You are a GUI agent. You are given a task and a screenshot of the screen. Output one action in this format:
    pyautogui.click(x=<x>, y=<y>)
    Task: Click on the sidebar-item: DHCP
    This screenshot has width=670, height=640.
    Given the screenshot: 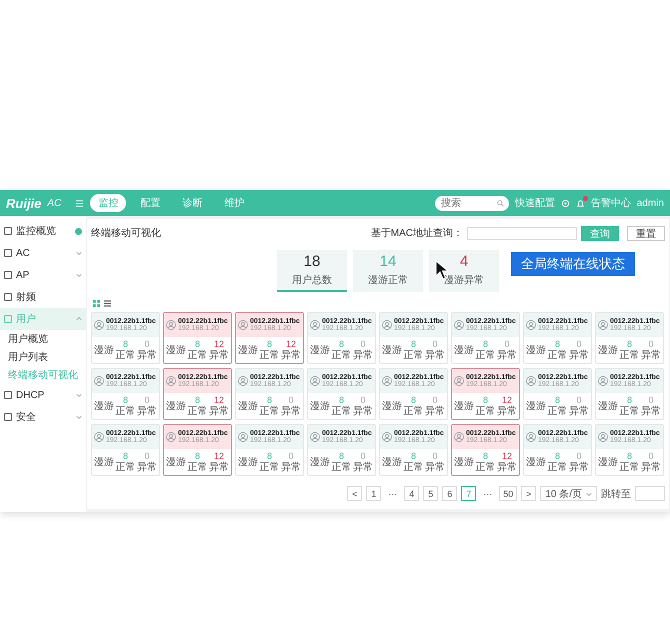 What is the action you would take?
    pyautogui.click(x=43, y=395)
    